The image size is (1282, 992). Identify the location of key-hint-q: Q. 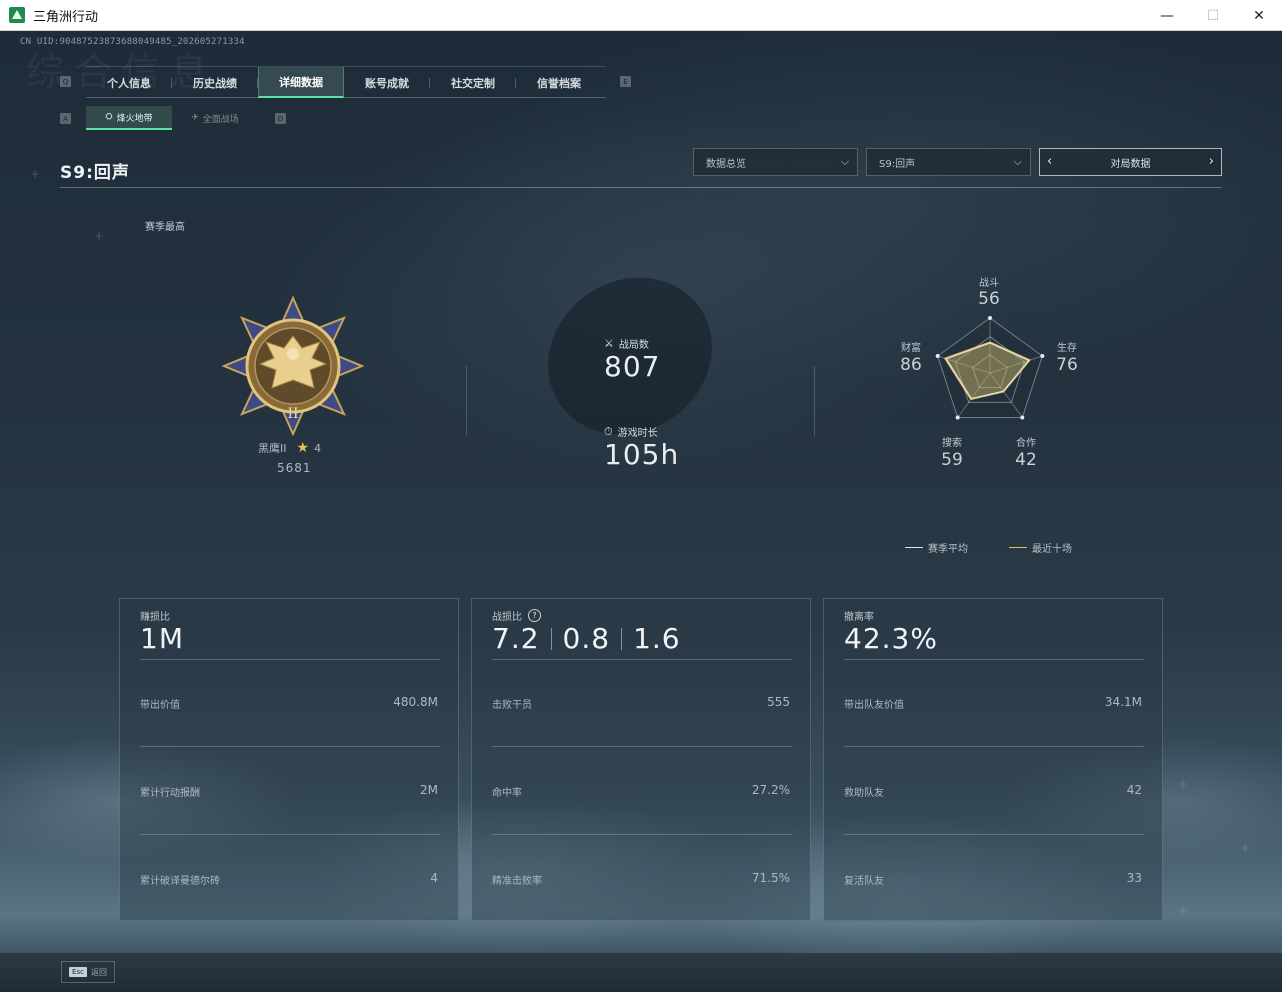
(65, 81).